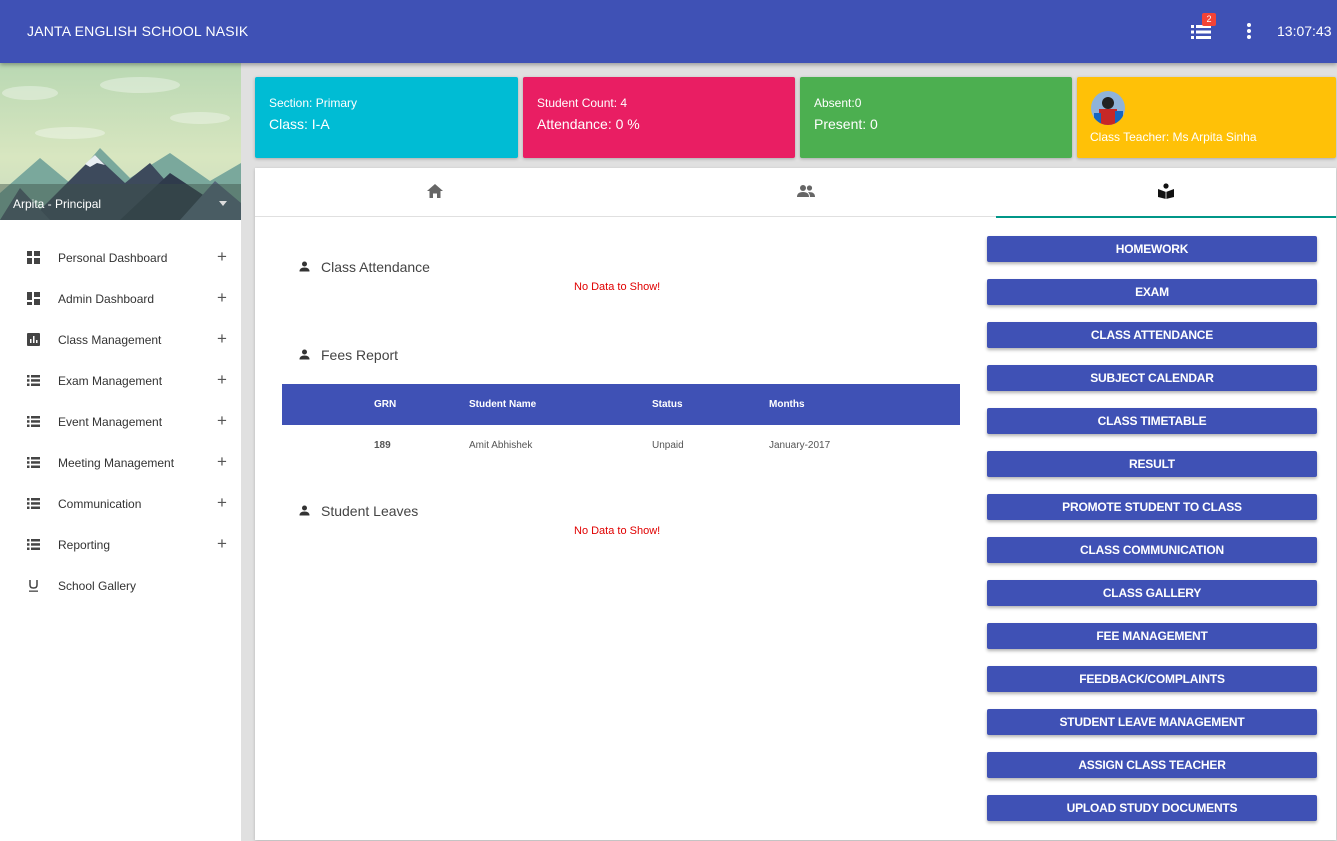 This screenshot has height=841, width=1337. I want to click on sidebar-item-admin-dashboard: Admin Dashboard +, so click(120, 299).